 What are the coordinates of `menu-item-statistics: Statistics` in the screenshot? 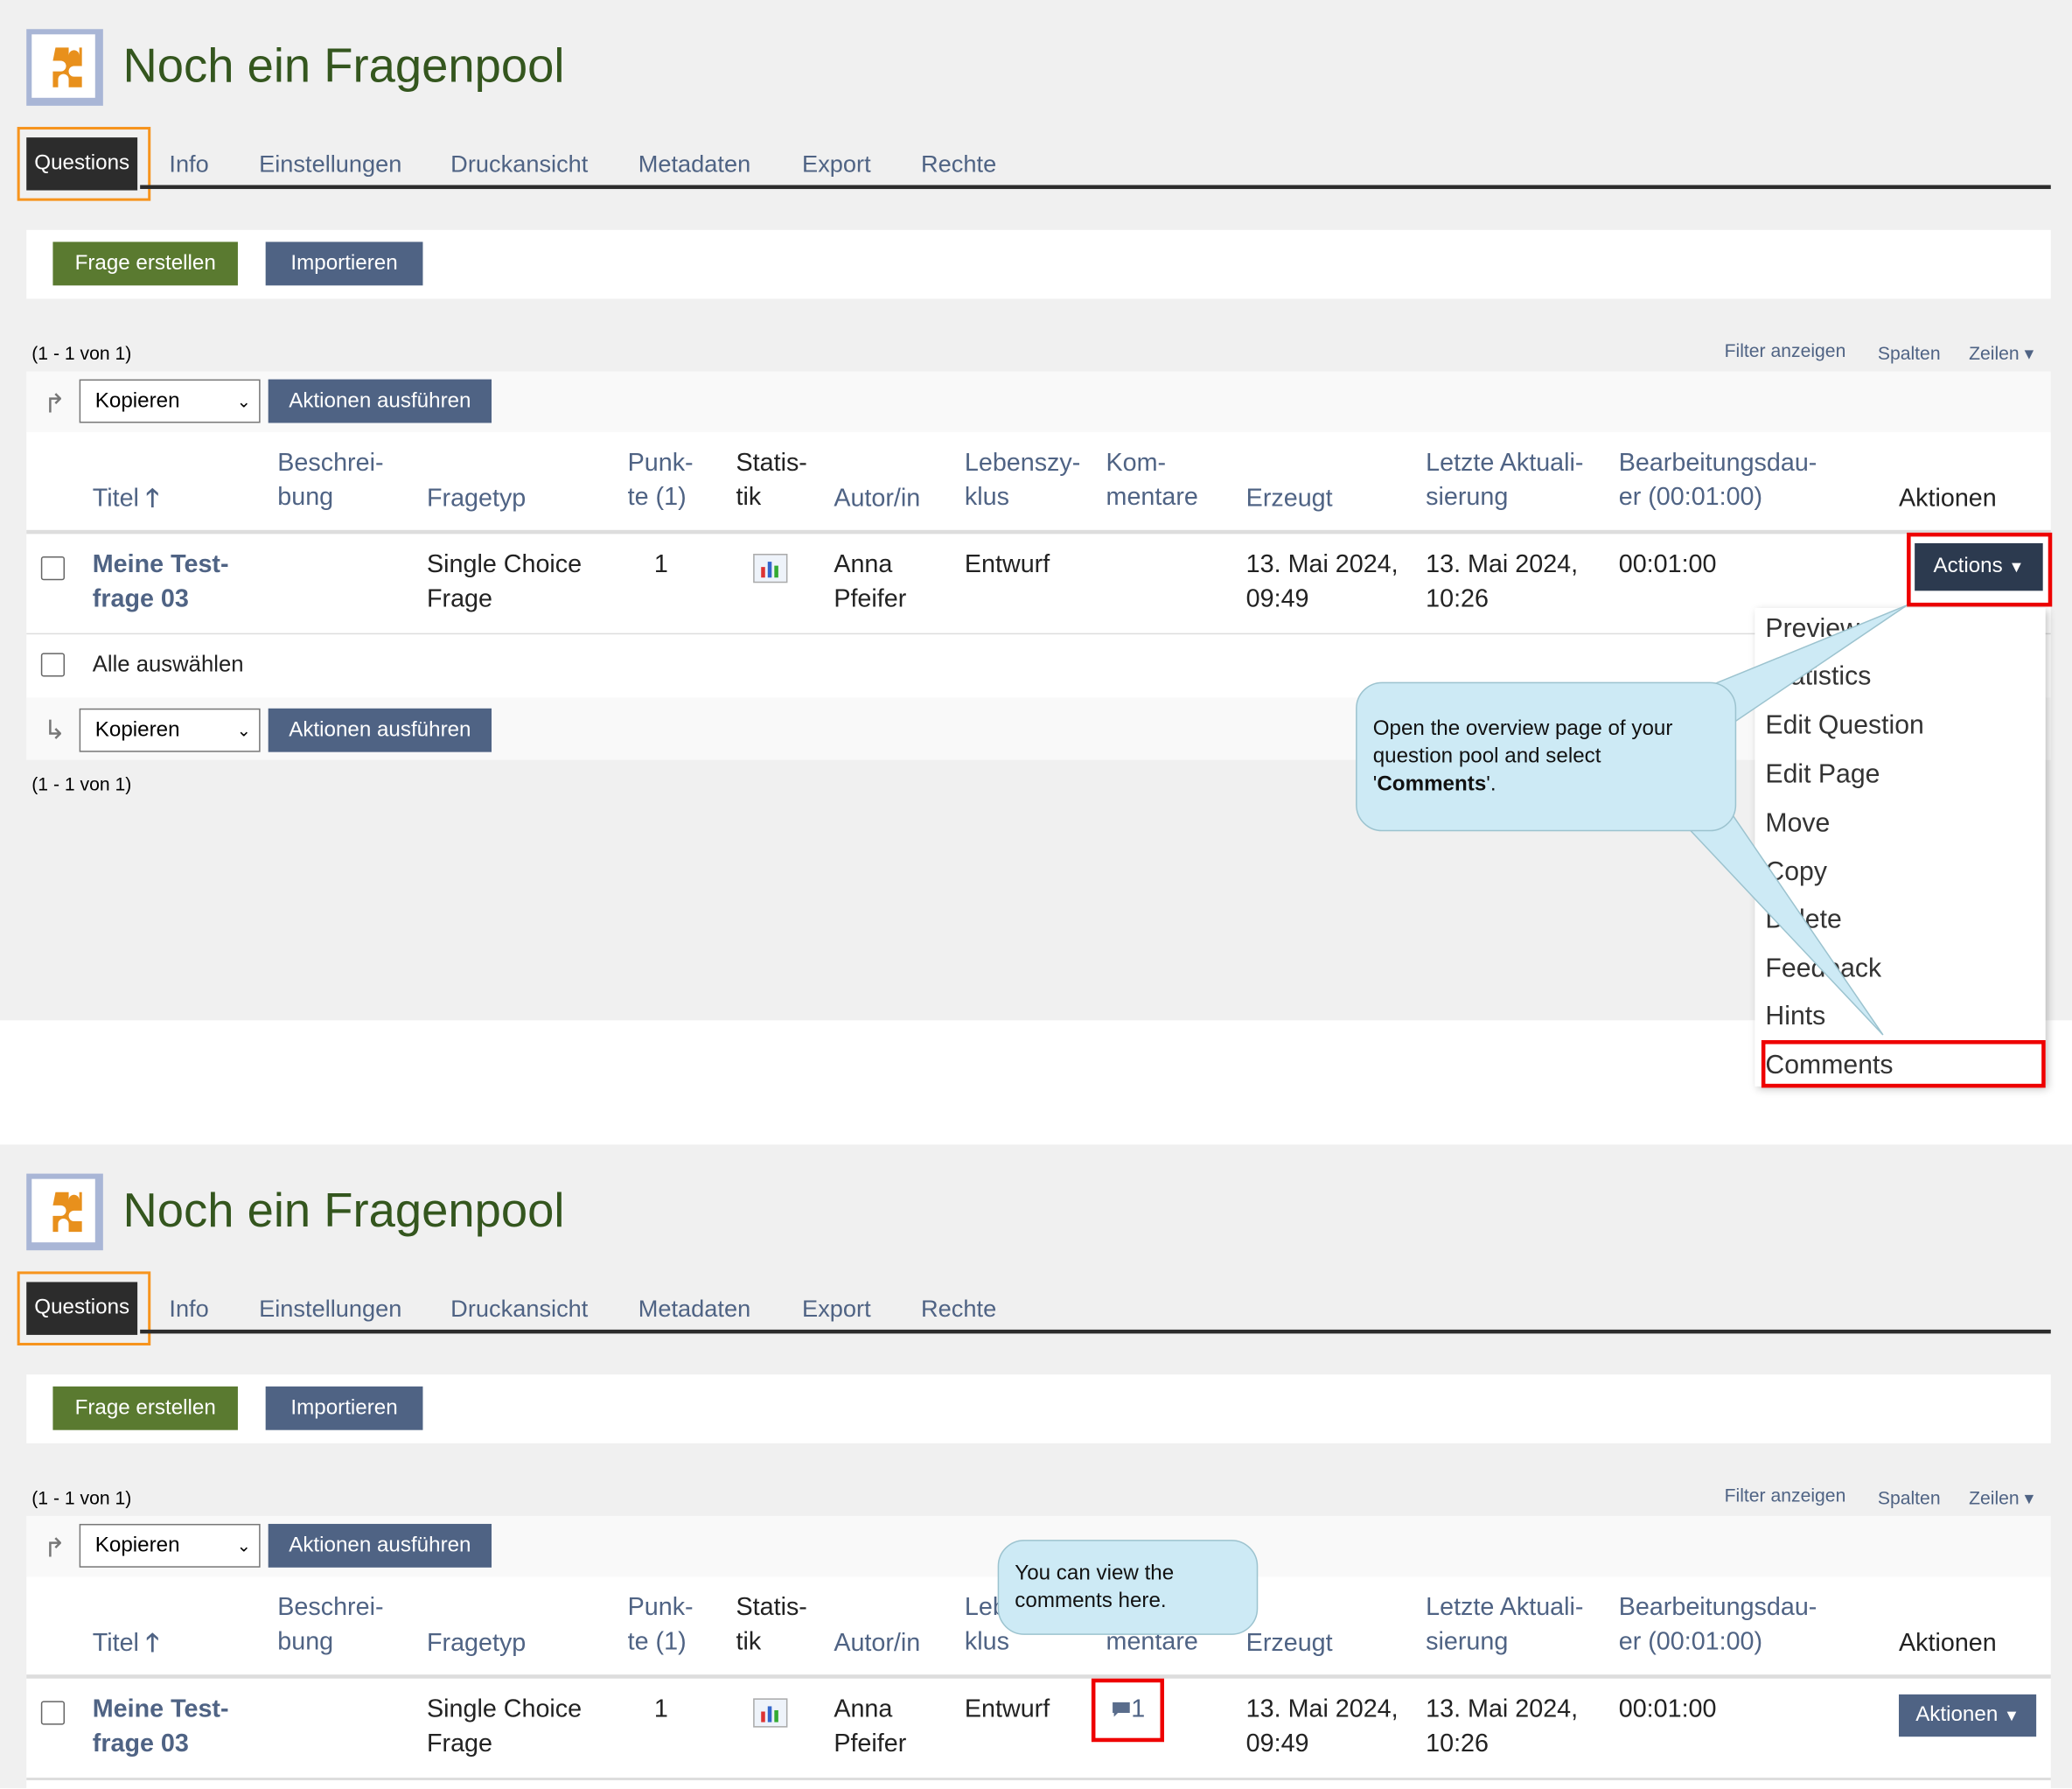 It's located at (1818, 677).